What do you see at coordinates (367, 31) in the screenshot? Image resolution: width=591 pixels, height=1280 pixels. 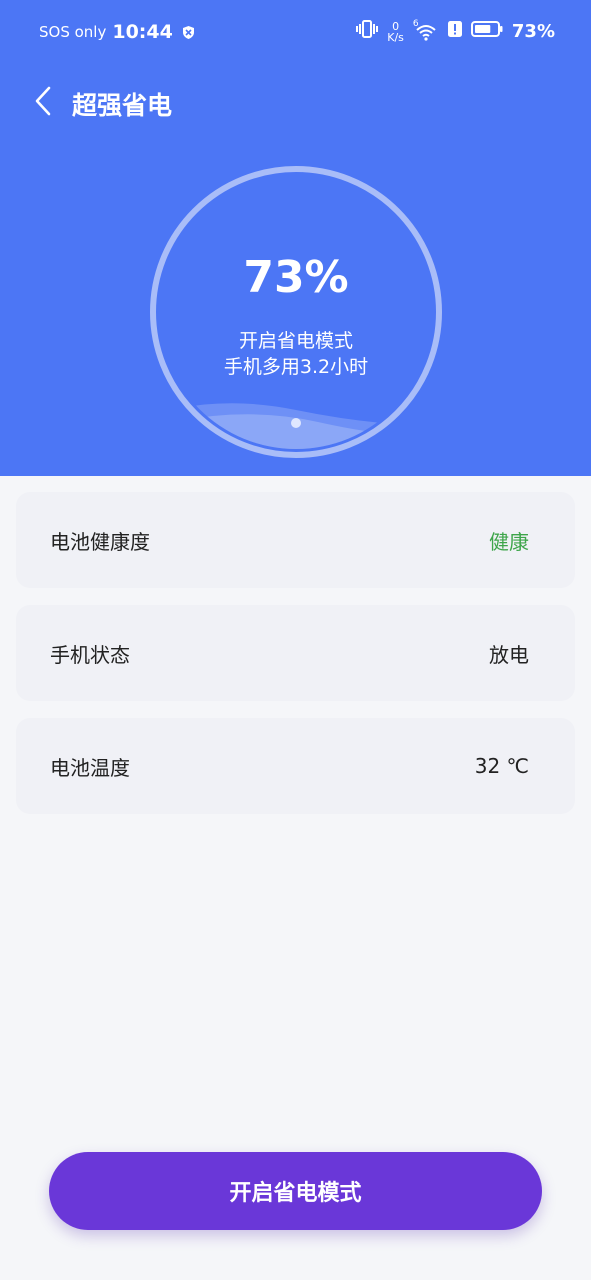 I see `vibrate-icon` at bounding box center [367, 31].